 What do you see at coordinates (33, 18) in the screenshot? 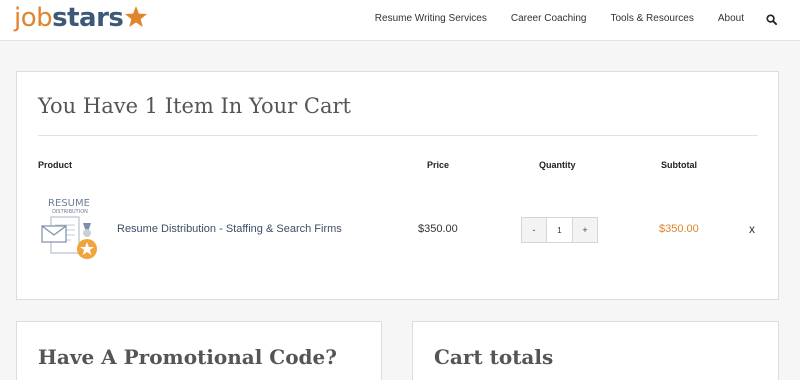
I see `logo-text-job: job` at bounding box center [33, 18].